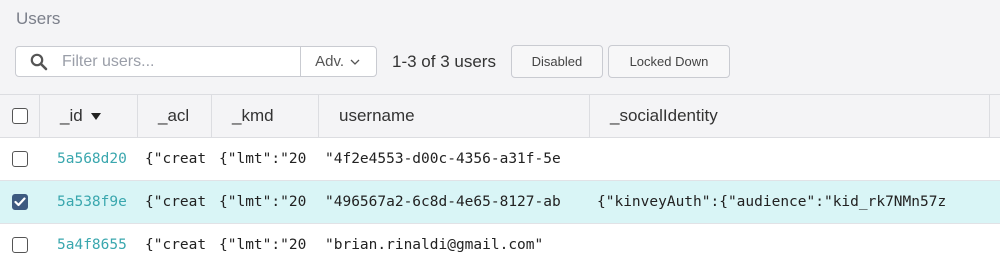  I want to click on column-header-username: username, so click(454, 116).